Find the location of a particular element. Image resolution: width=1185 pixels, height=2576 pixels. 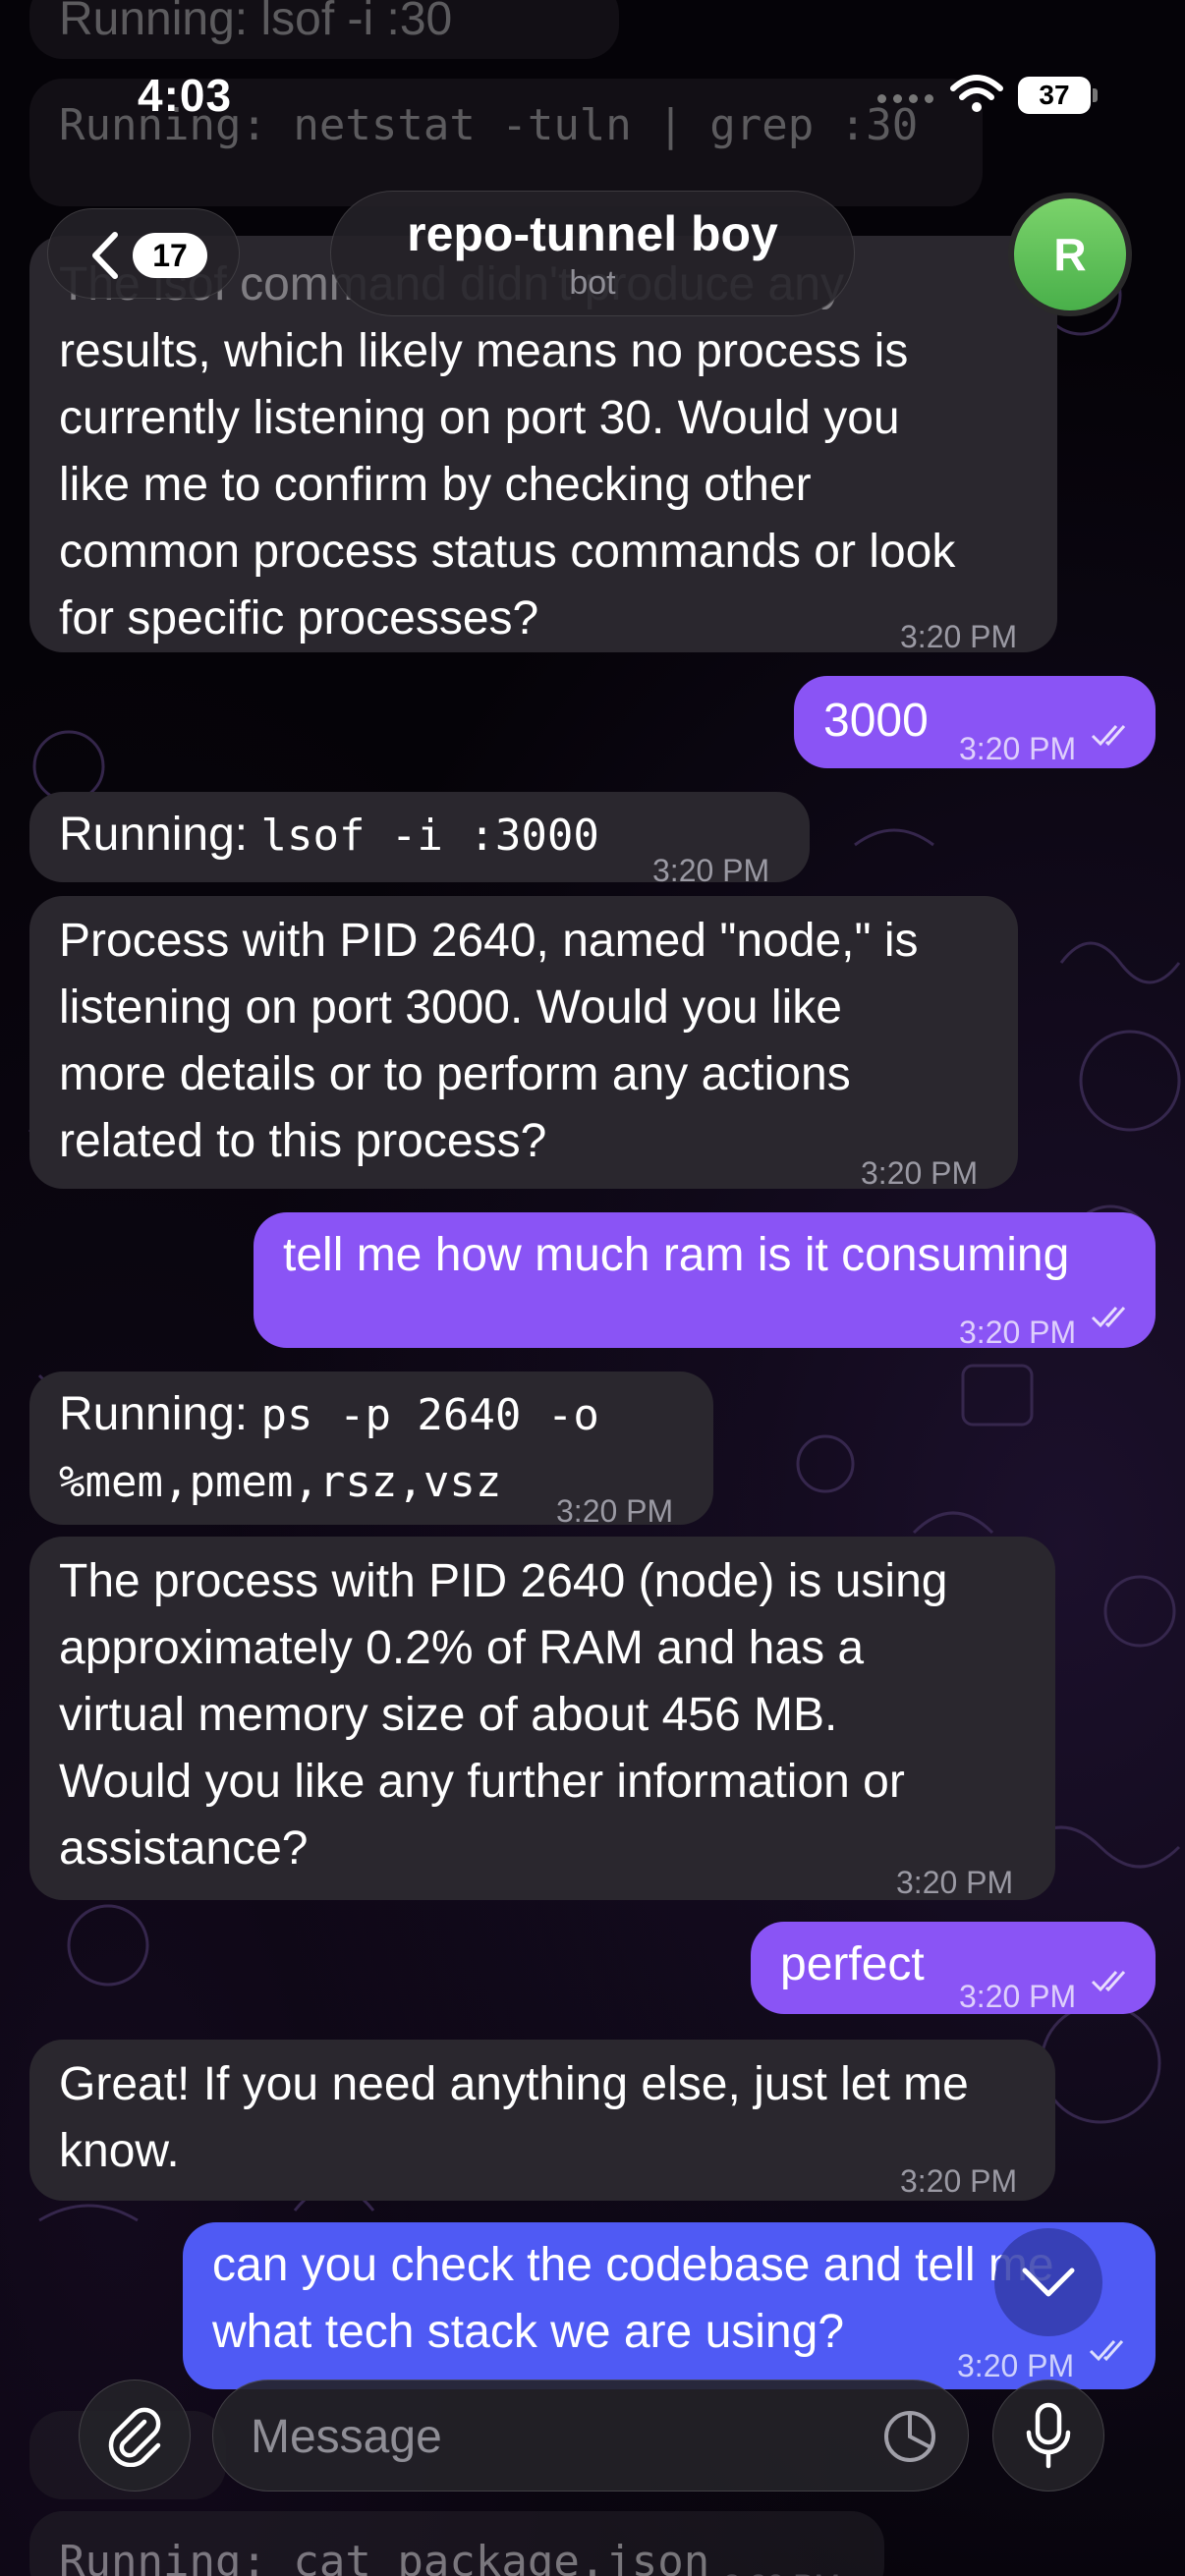

message-bubble-incoming: Running: cat package.json 3:20 PM is located at coordinates (457, 2543).